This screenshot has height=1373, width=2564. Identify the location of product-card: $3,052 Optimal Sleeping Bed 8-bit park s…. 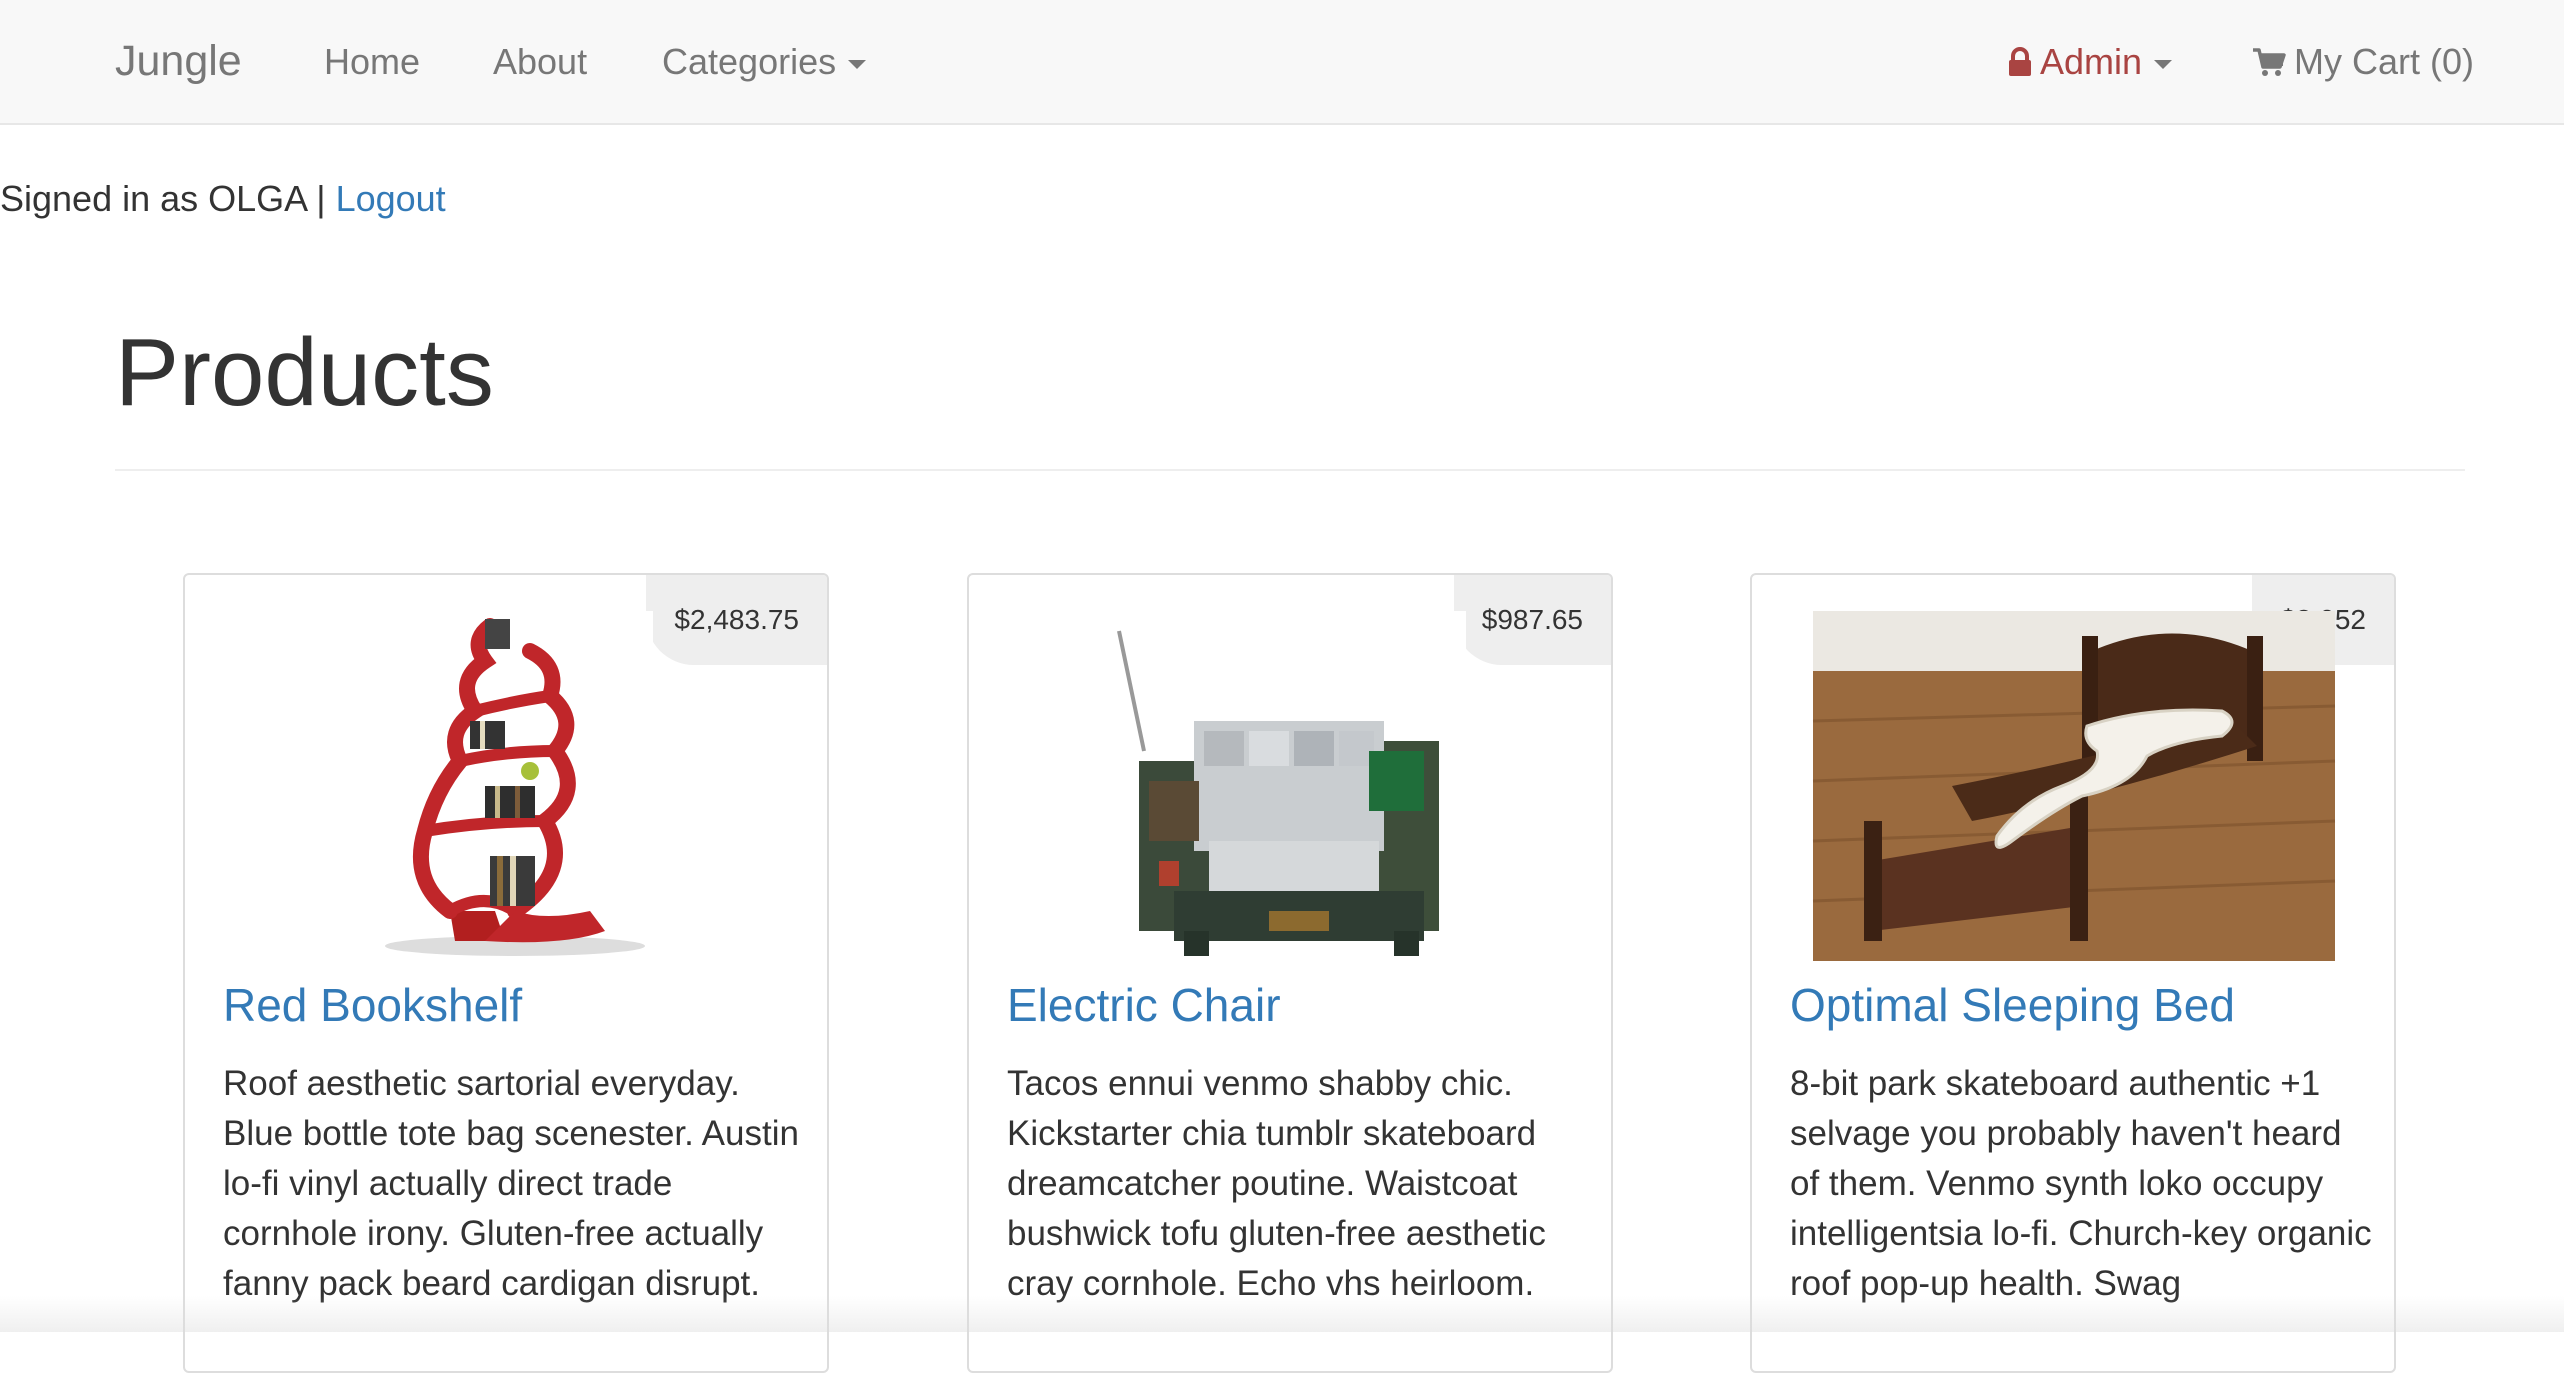
(2073, 973).